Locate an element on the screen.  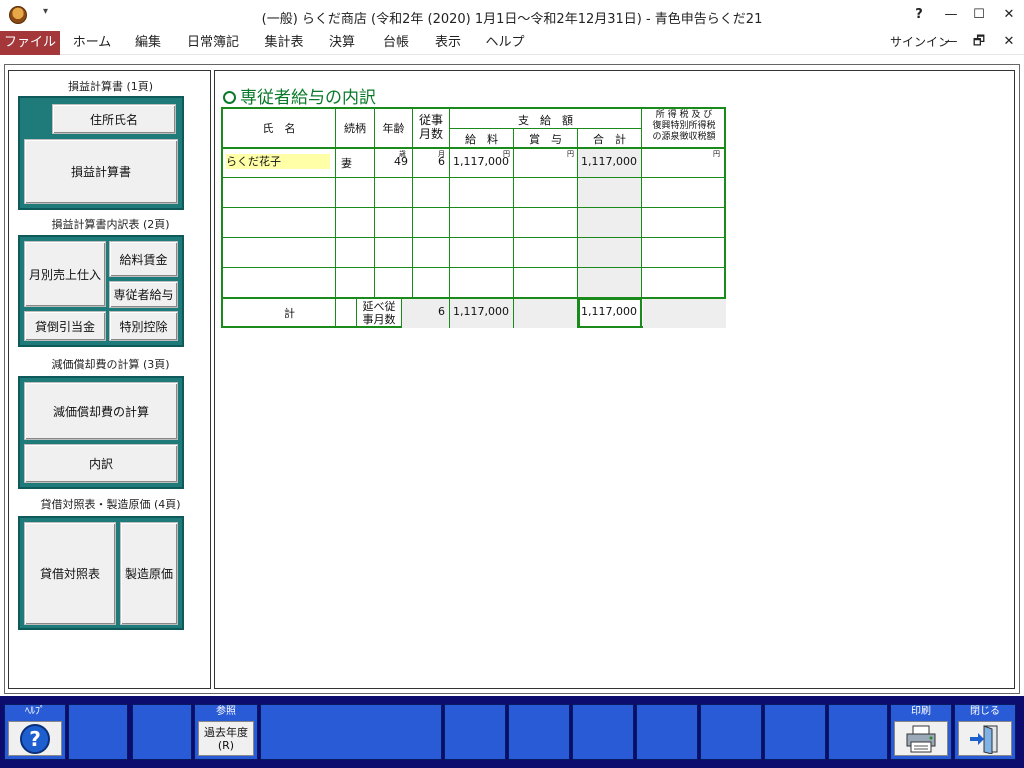
balance-sheet-button: 貸借対照表 is located at coordinates (70, 573).